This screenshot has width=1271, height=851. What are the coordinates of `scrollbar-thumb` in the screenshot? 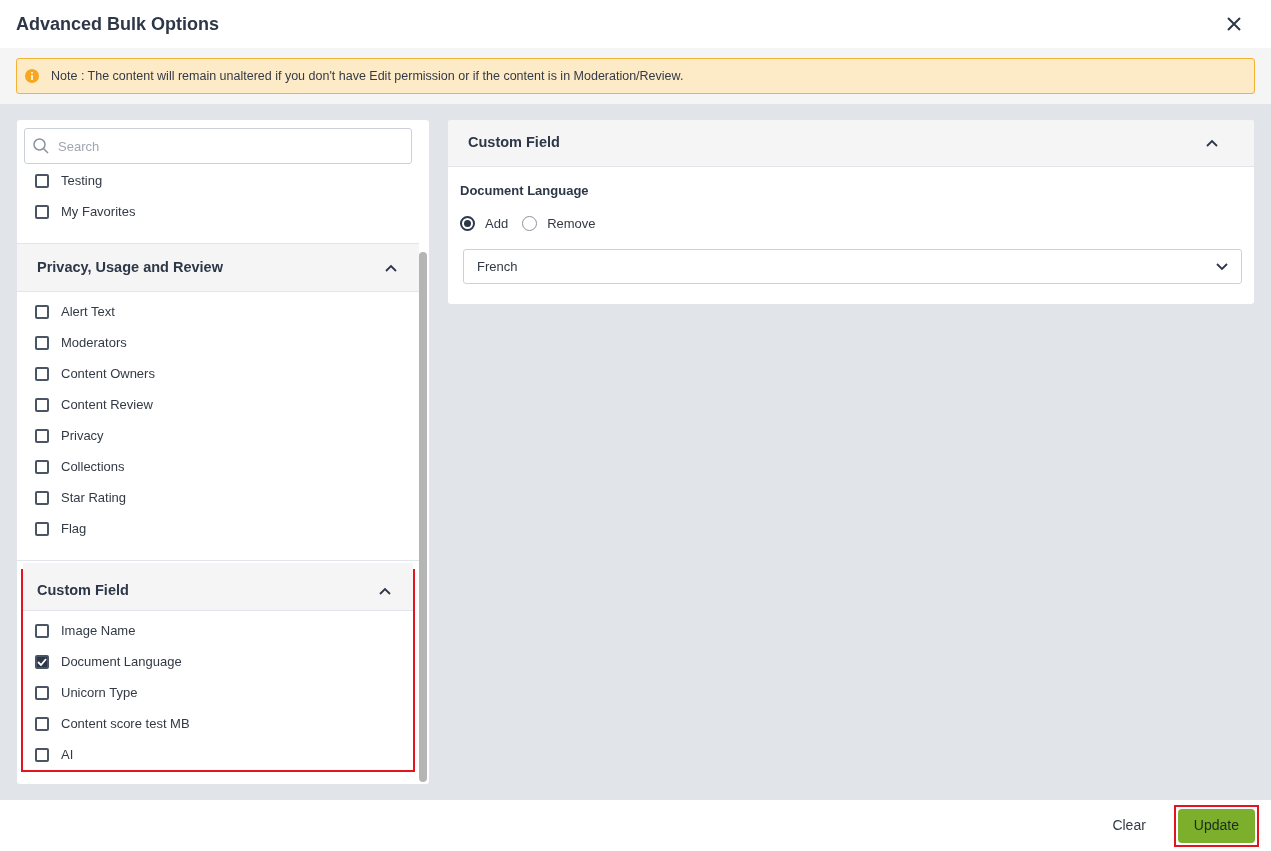 It's located at (423, 517).